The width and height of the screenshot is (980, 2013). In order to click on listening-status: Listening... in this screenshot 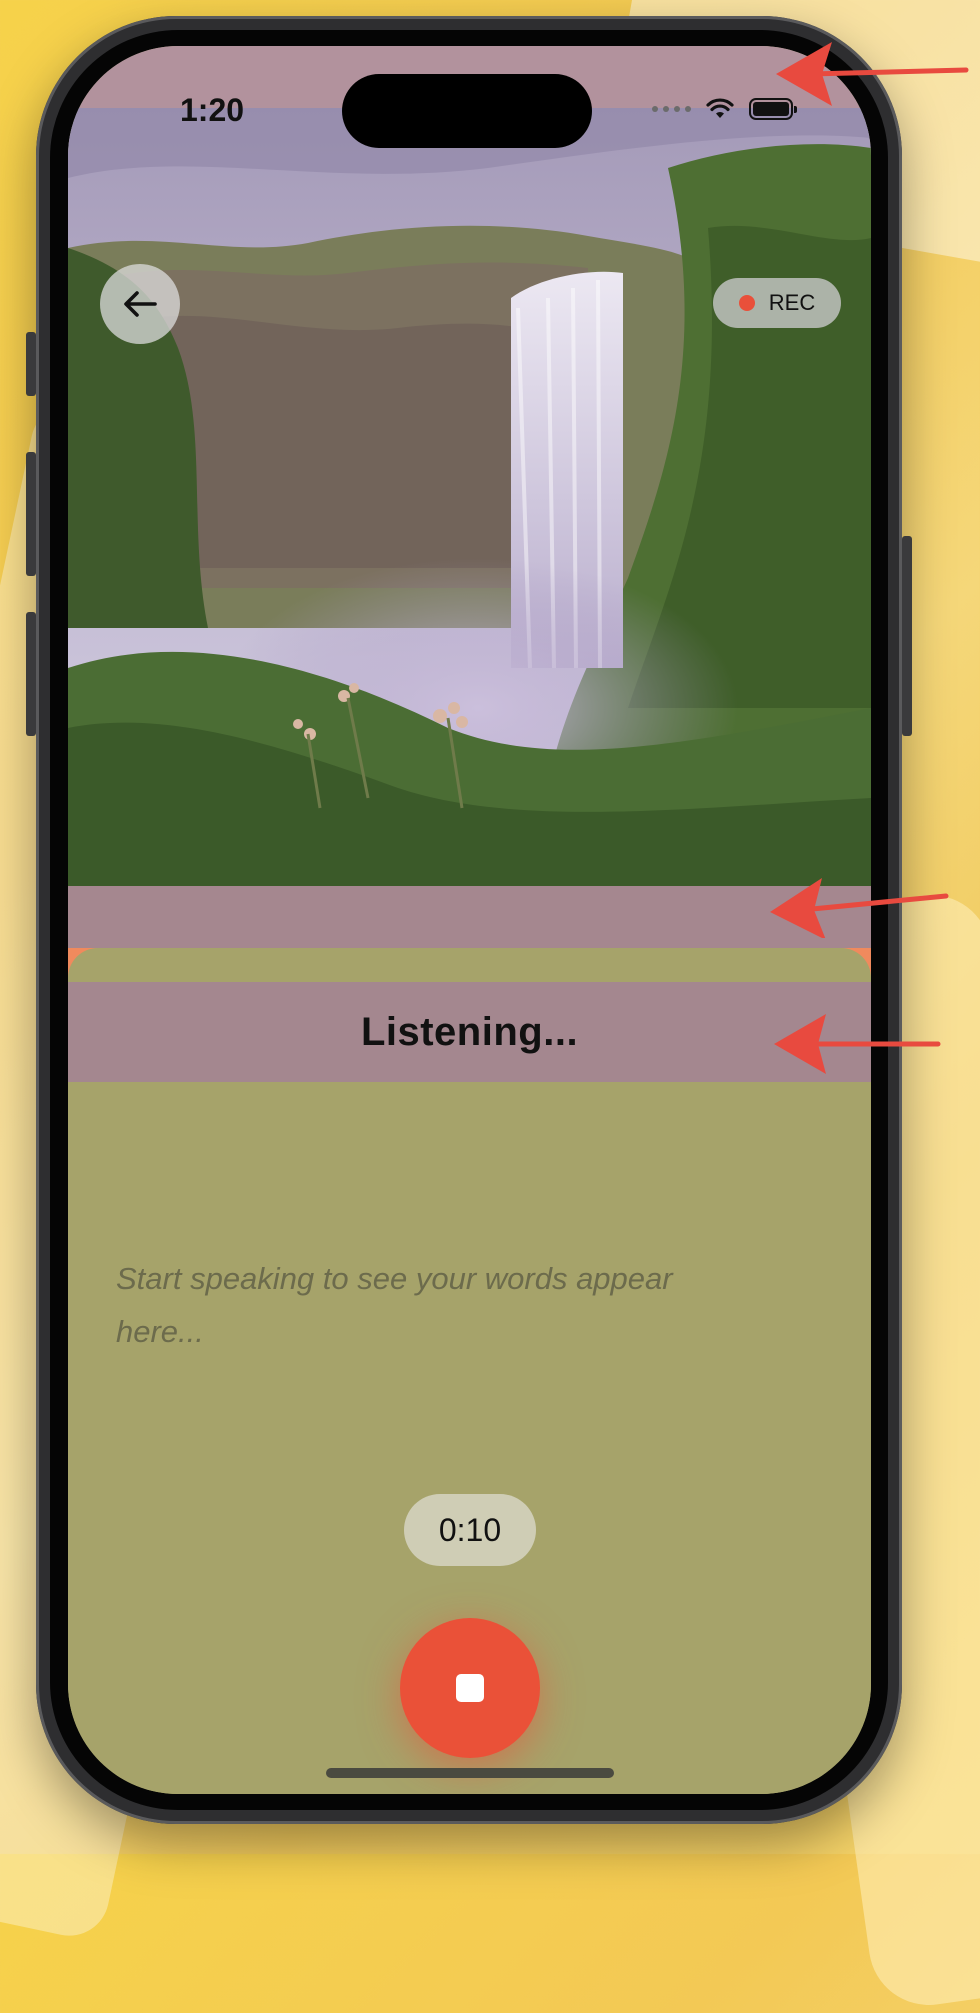, I will do `click(469, 1031)`.